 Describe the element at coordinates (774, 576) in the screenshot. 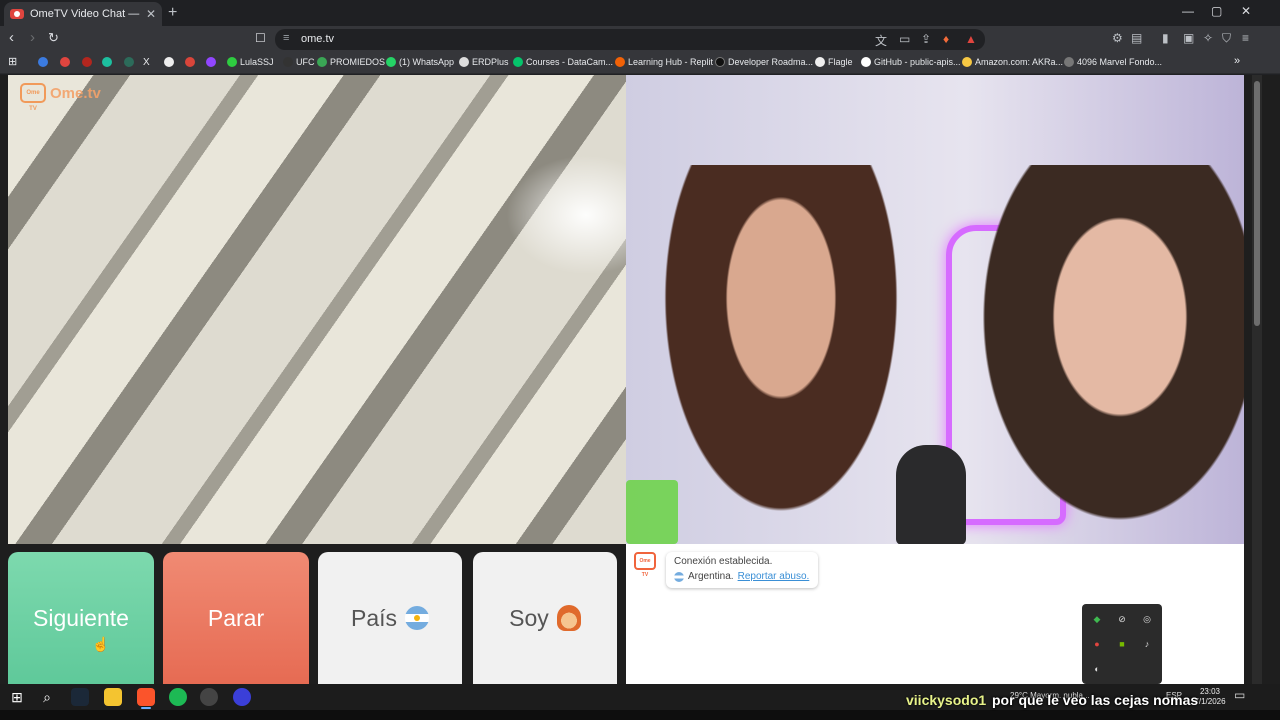

I see `report-abuse-link: Reportar abuso.` at that location.